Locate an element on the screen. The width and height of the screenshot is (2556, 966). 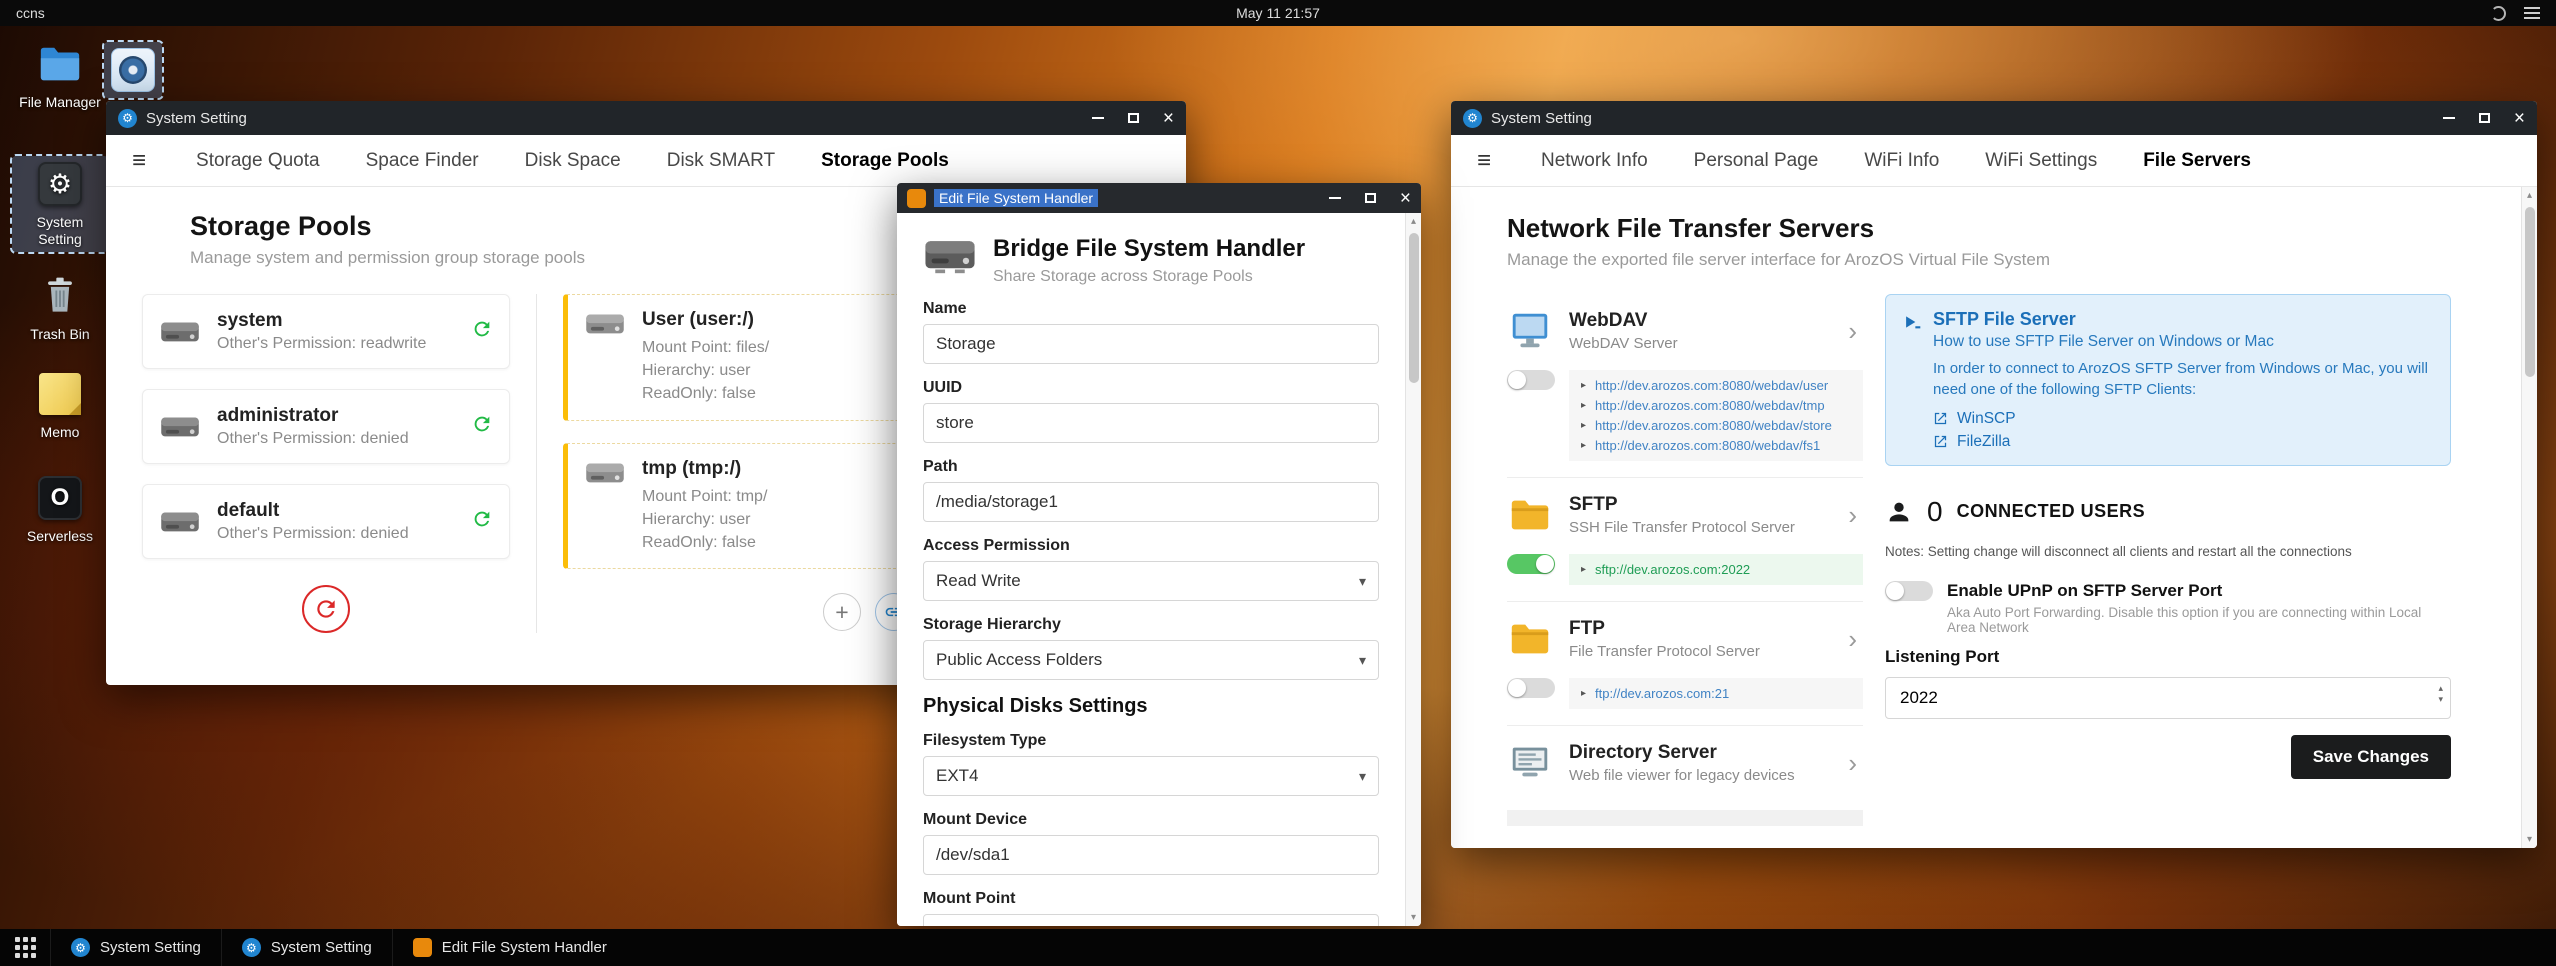
ftp-link: ftp://dev.arozos.com:21 is located at coordinates (1662, 693).